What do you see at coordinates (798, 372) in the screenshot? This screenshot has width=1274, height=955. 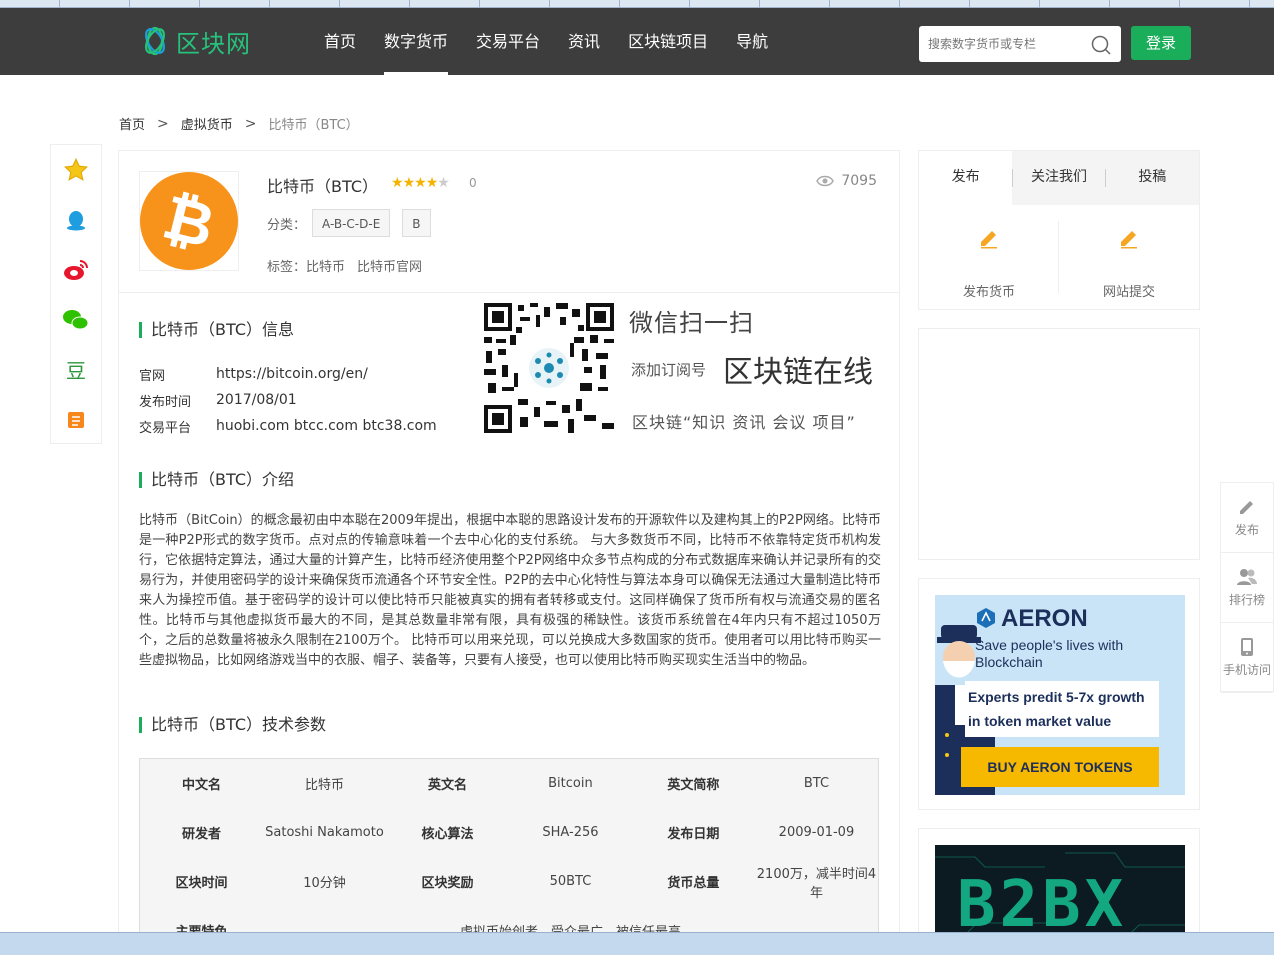 I see `wechat-account-name: 区块链在线` at bounding box center [798, 372].